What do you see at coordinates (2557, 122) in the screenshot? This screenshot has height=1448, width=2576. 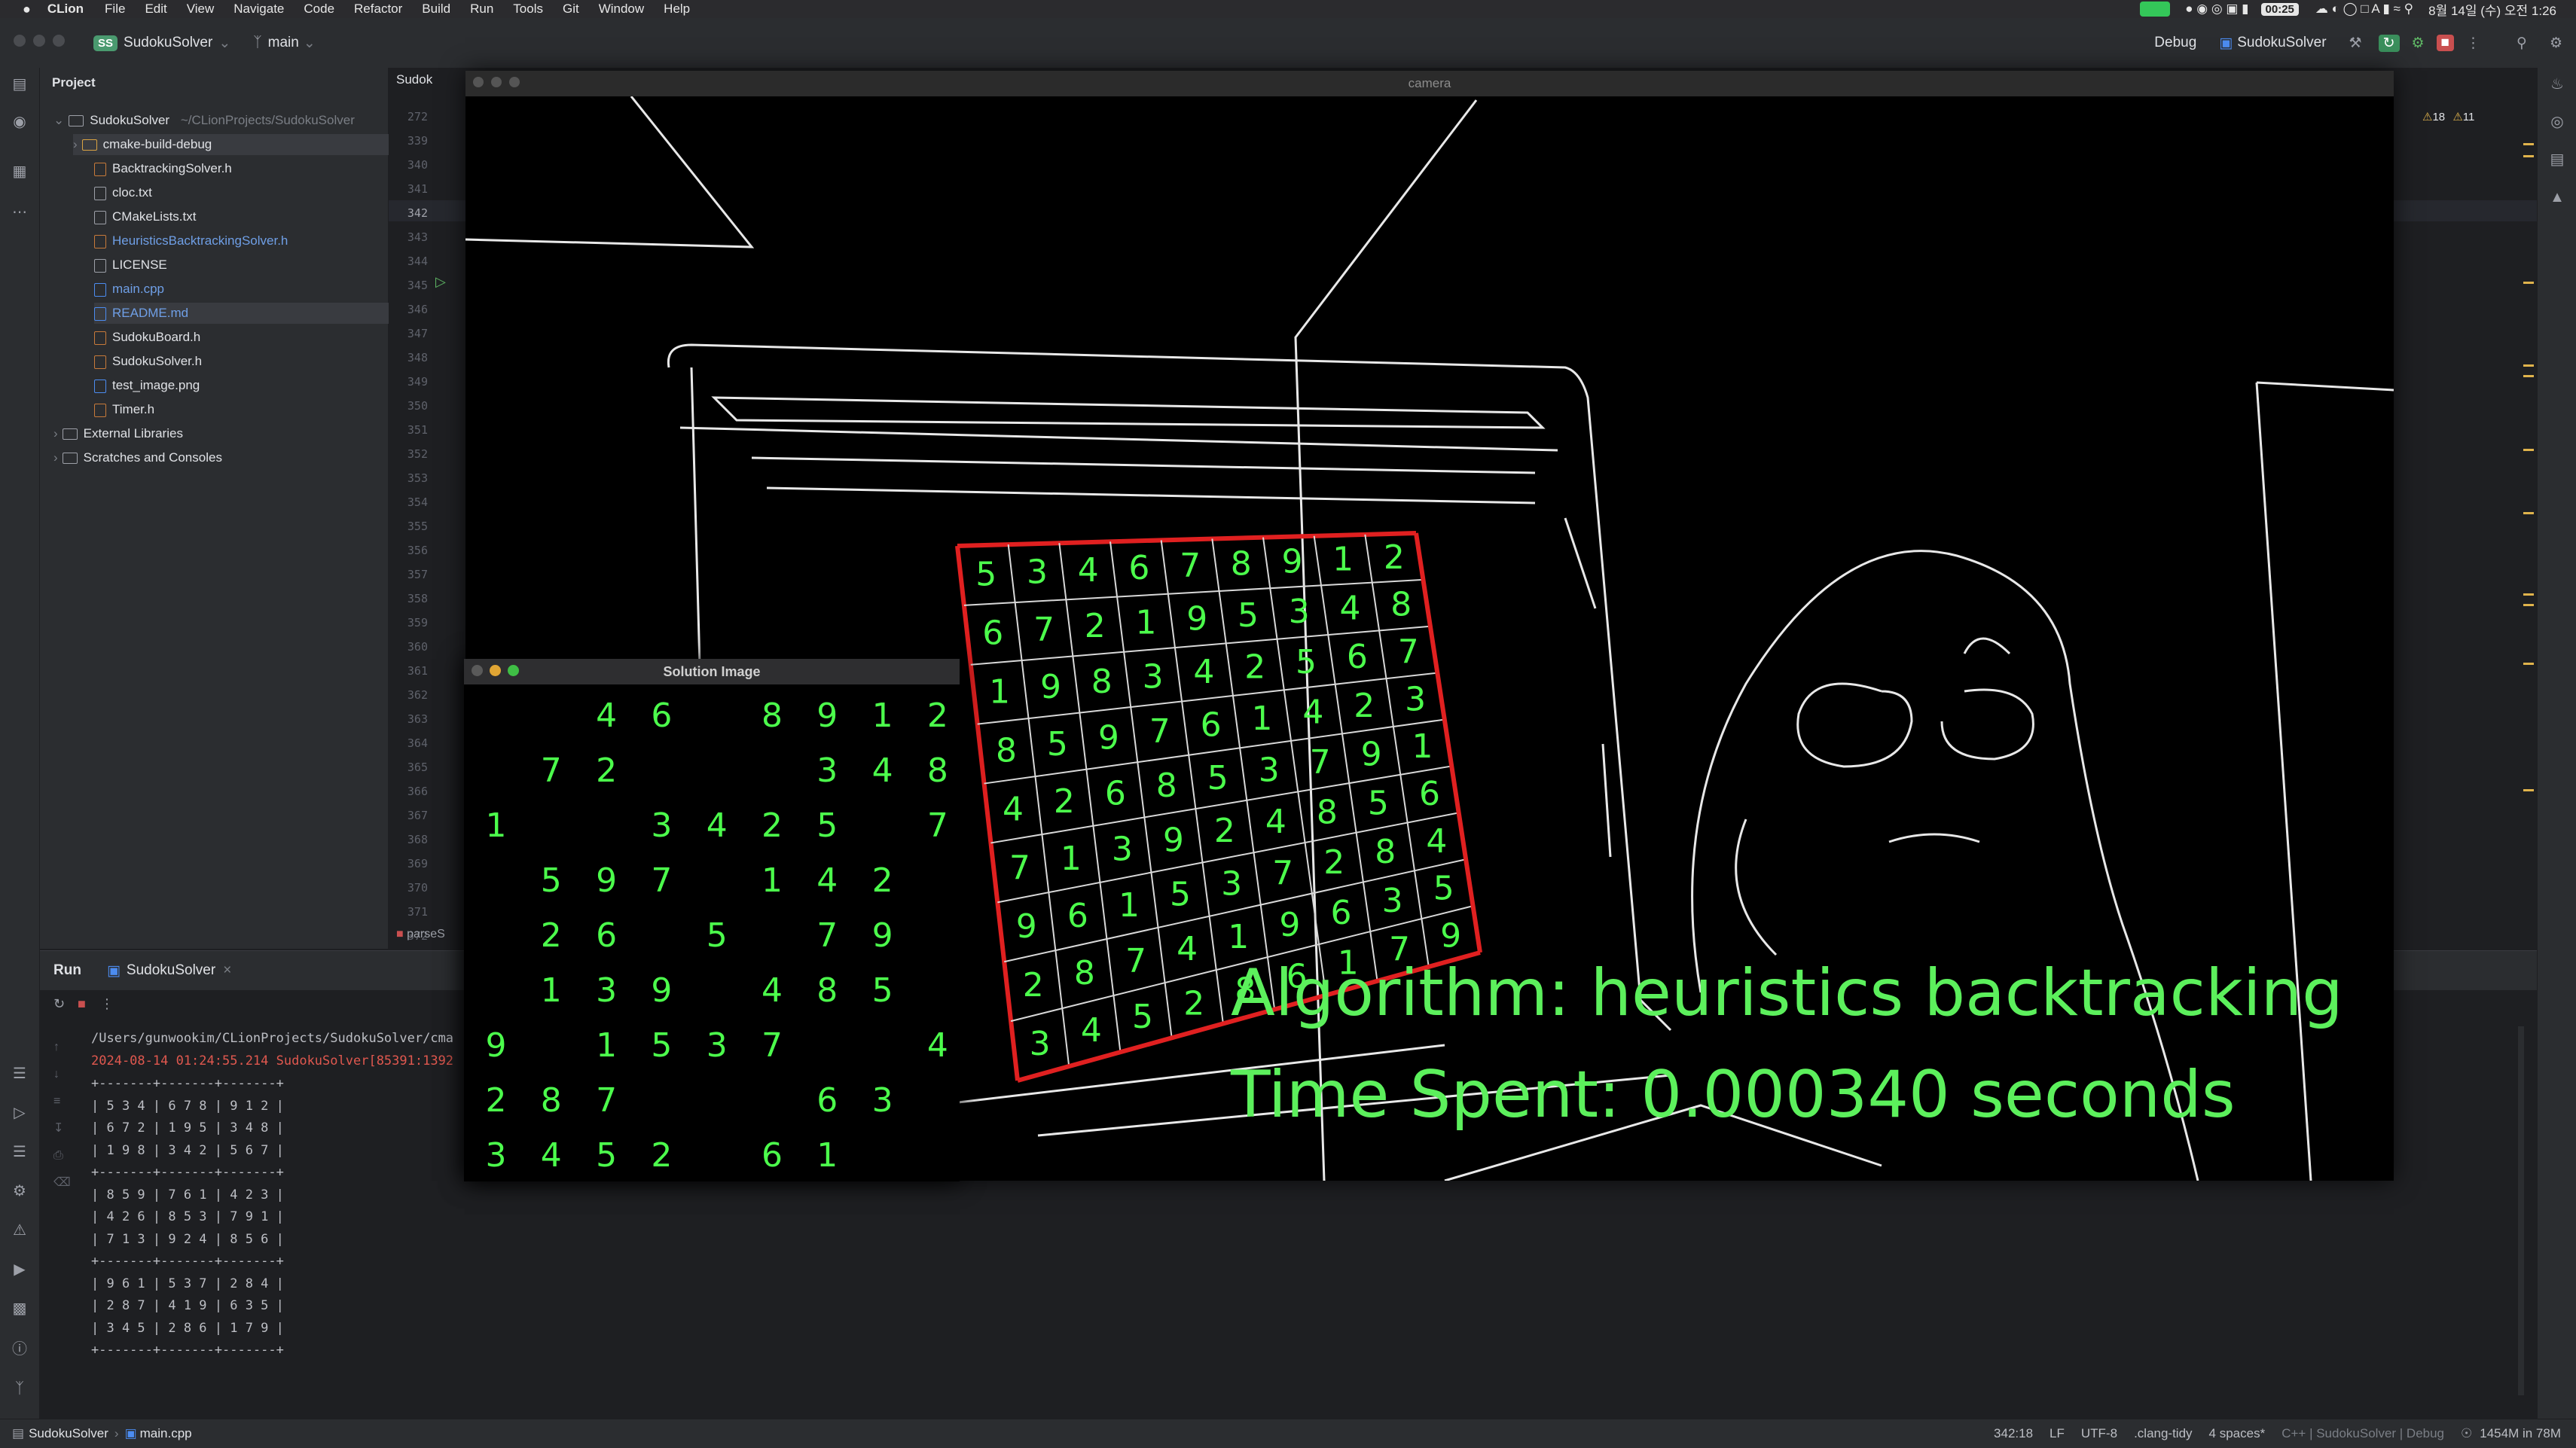 I see `ai-assistant-icon: ◎` at bounding box center [2557, 122].